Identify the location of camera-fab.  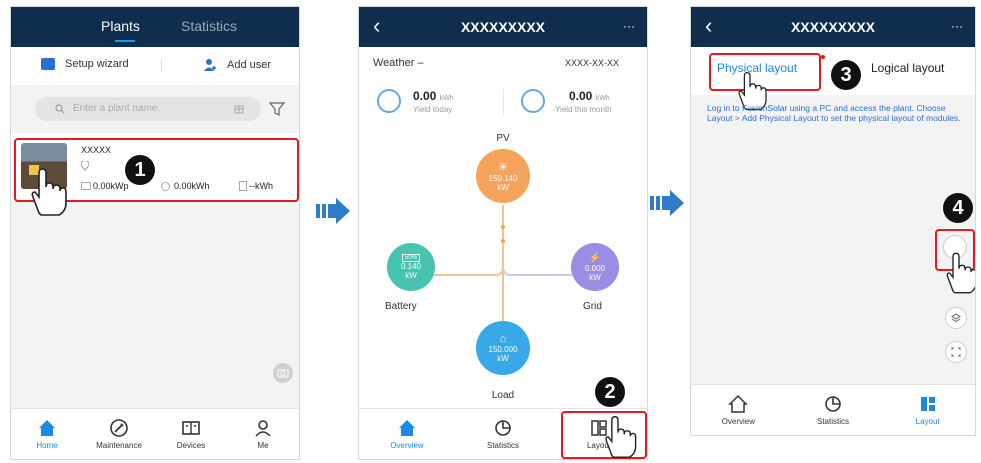
(283, 373).